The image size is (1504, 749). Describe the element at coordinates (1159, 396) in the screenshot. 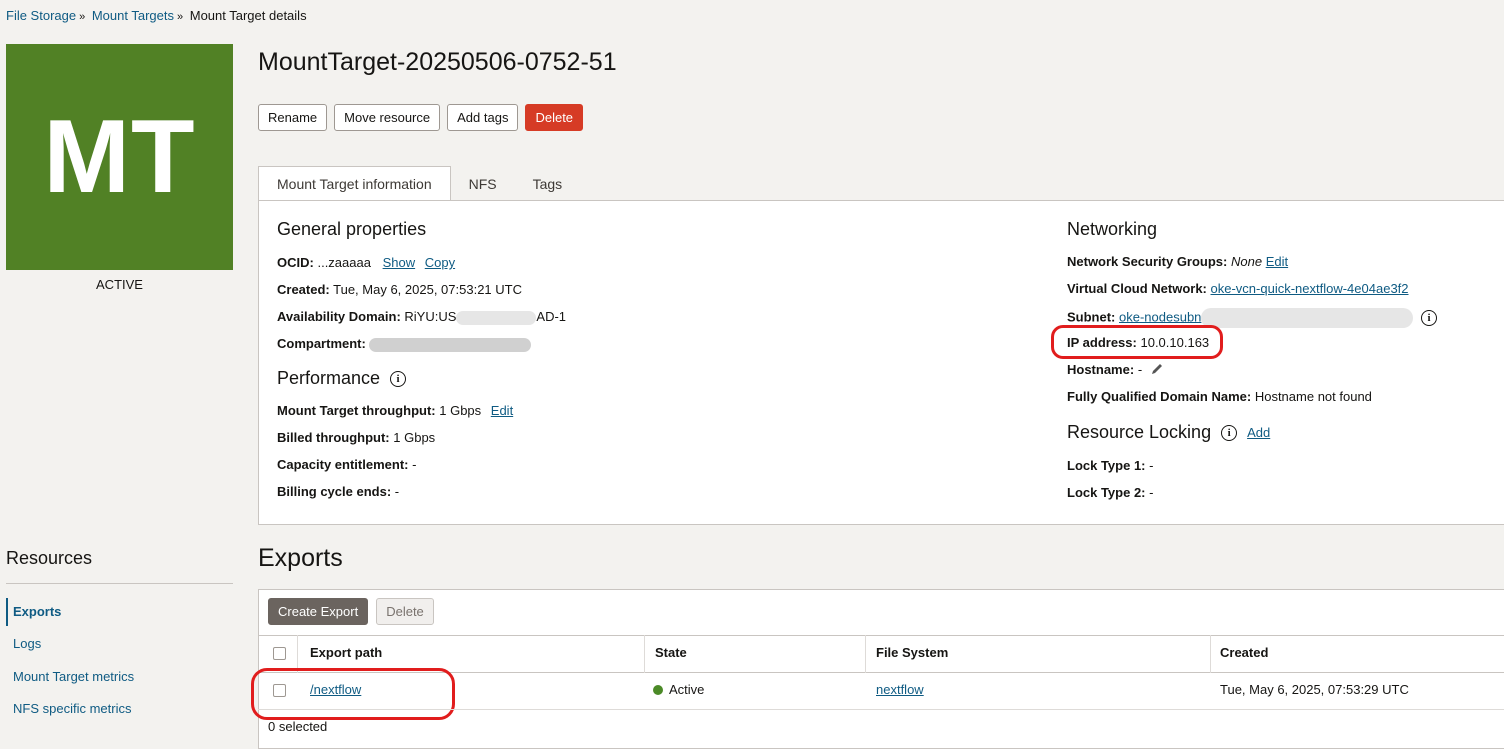

I see `fqdn-label: Fully Qualified Domain Name:` at that location.